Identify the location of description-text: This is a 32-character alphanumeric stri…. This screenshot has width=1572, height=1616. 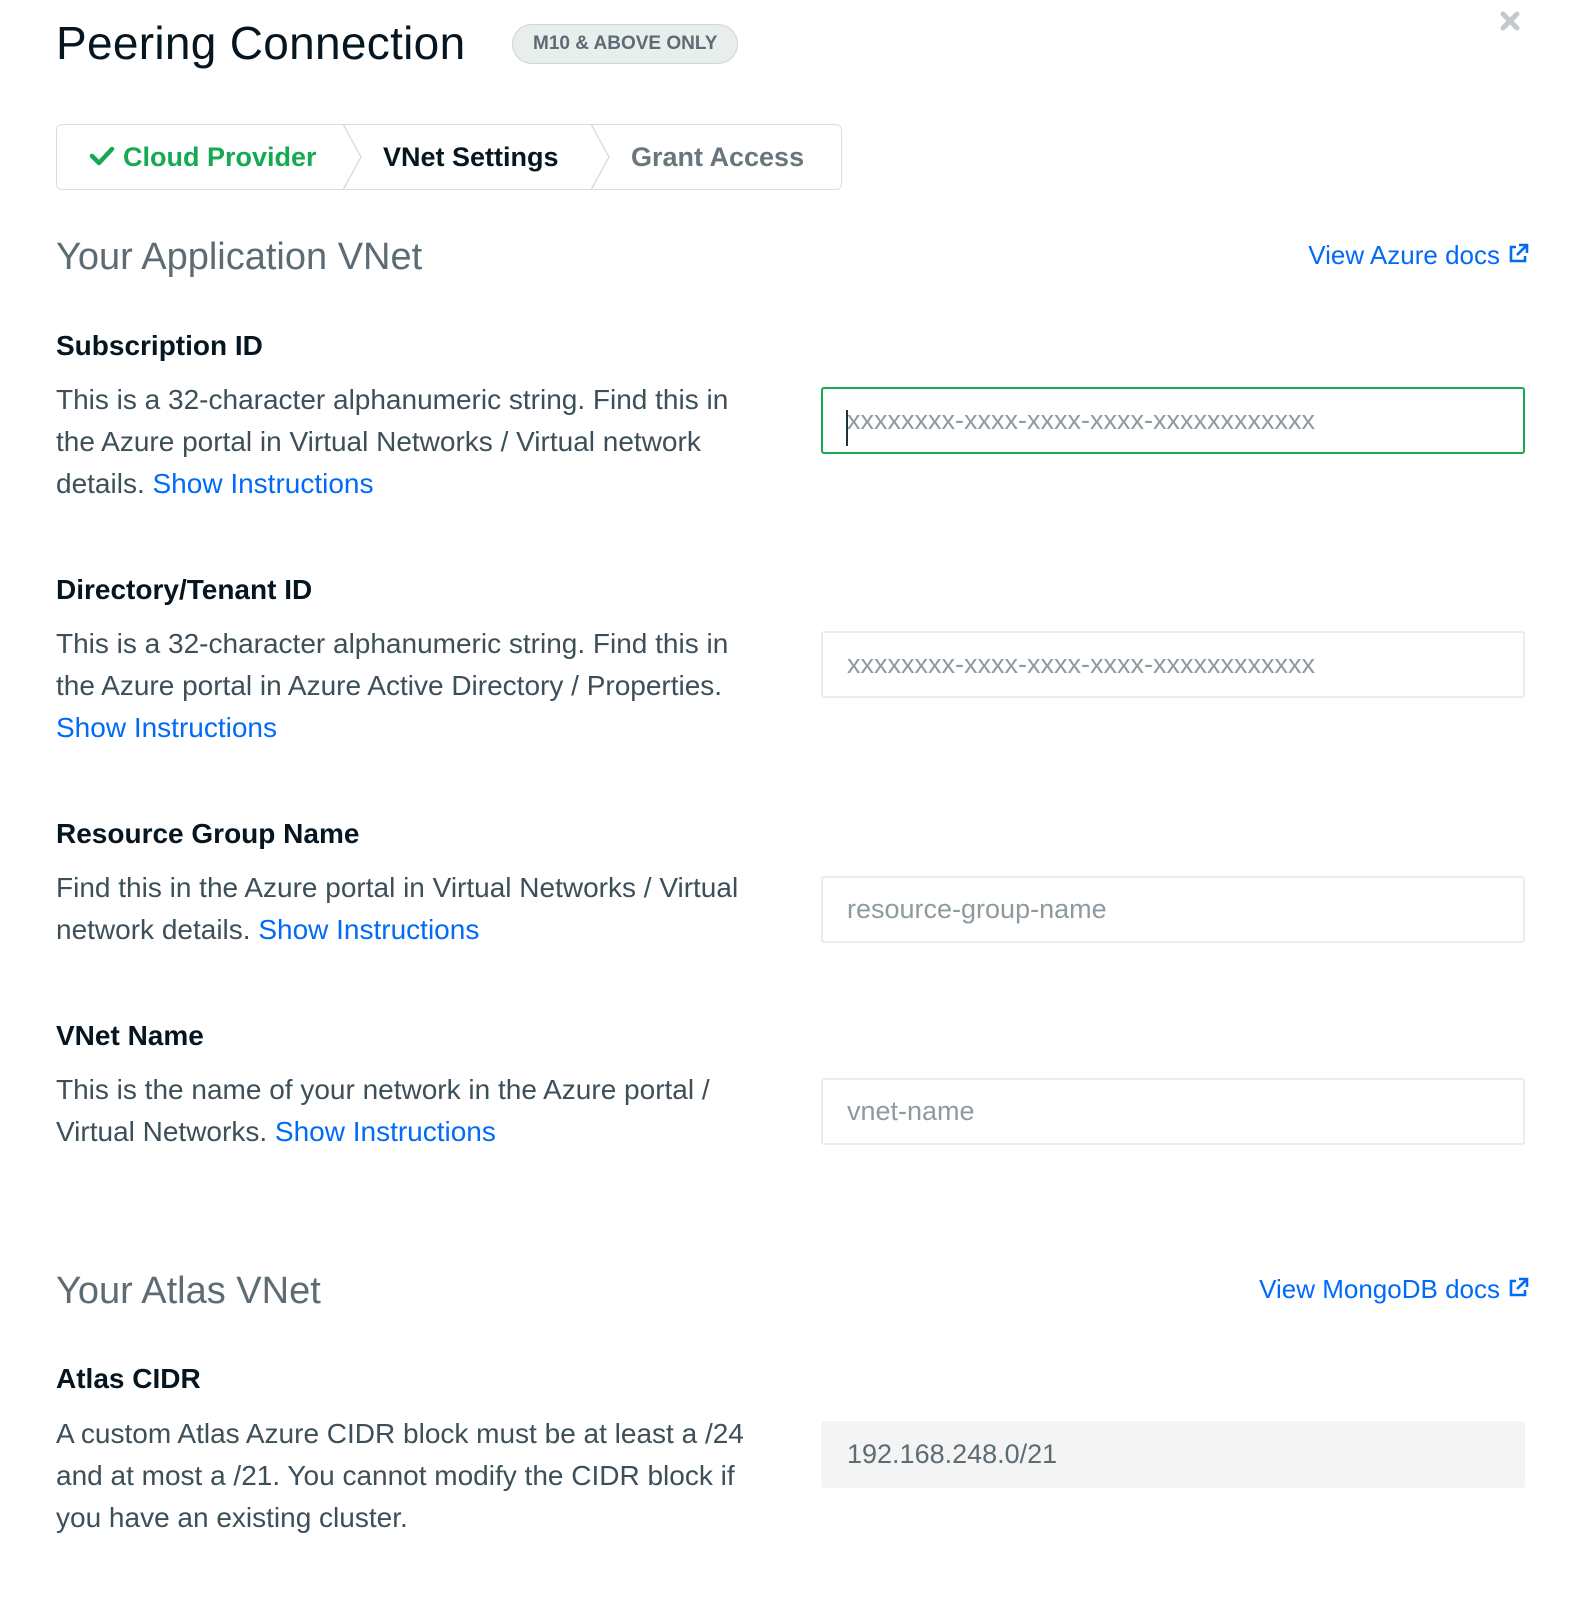
(392, 664).